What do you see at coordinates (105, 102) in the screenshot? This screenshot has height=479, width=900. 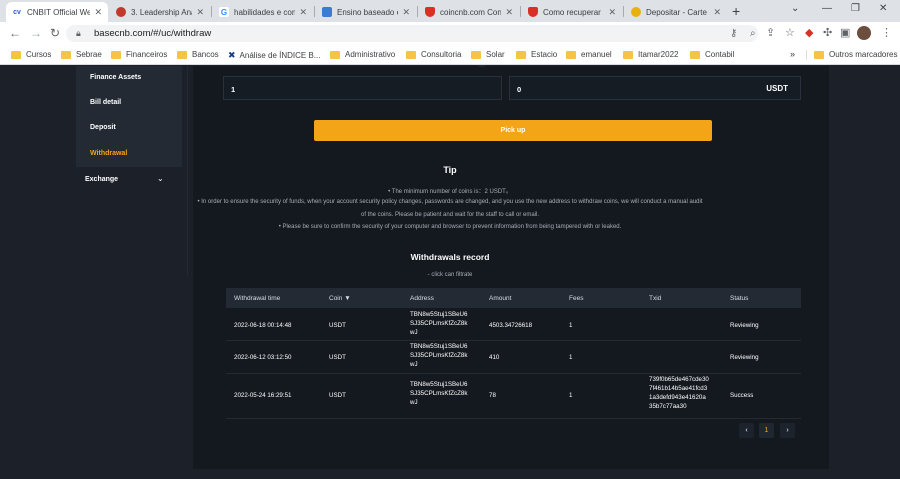 I see `sidebar-item-bill-detail: Bill detail` at bounding box center [105, 102].